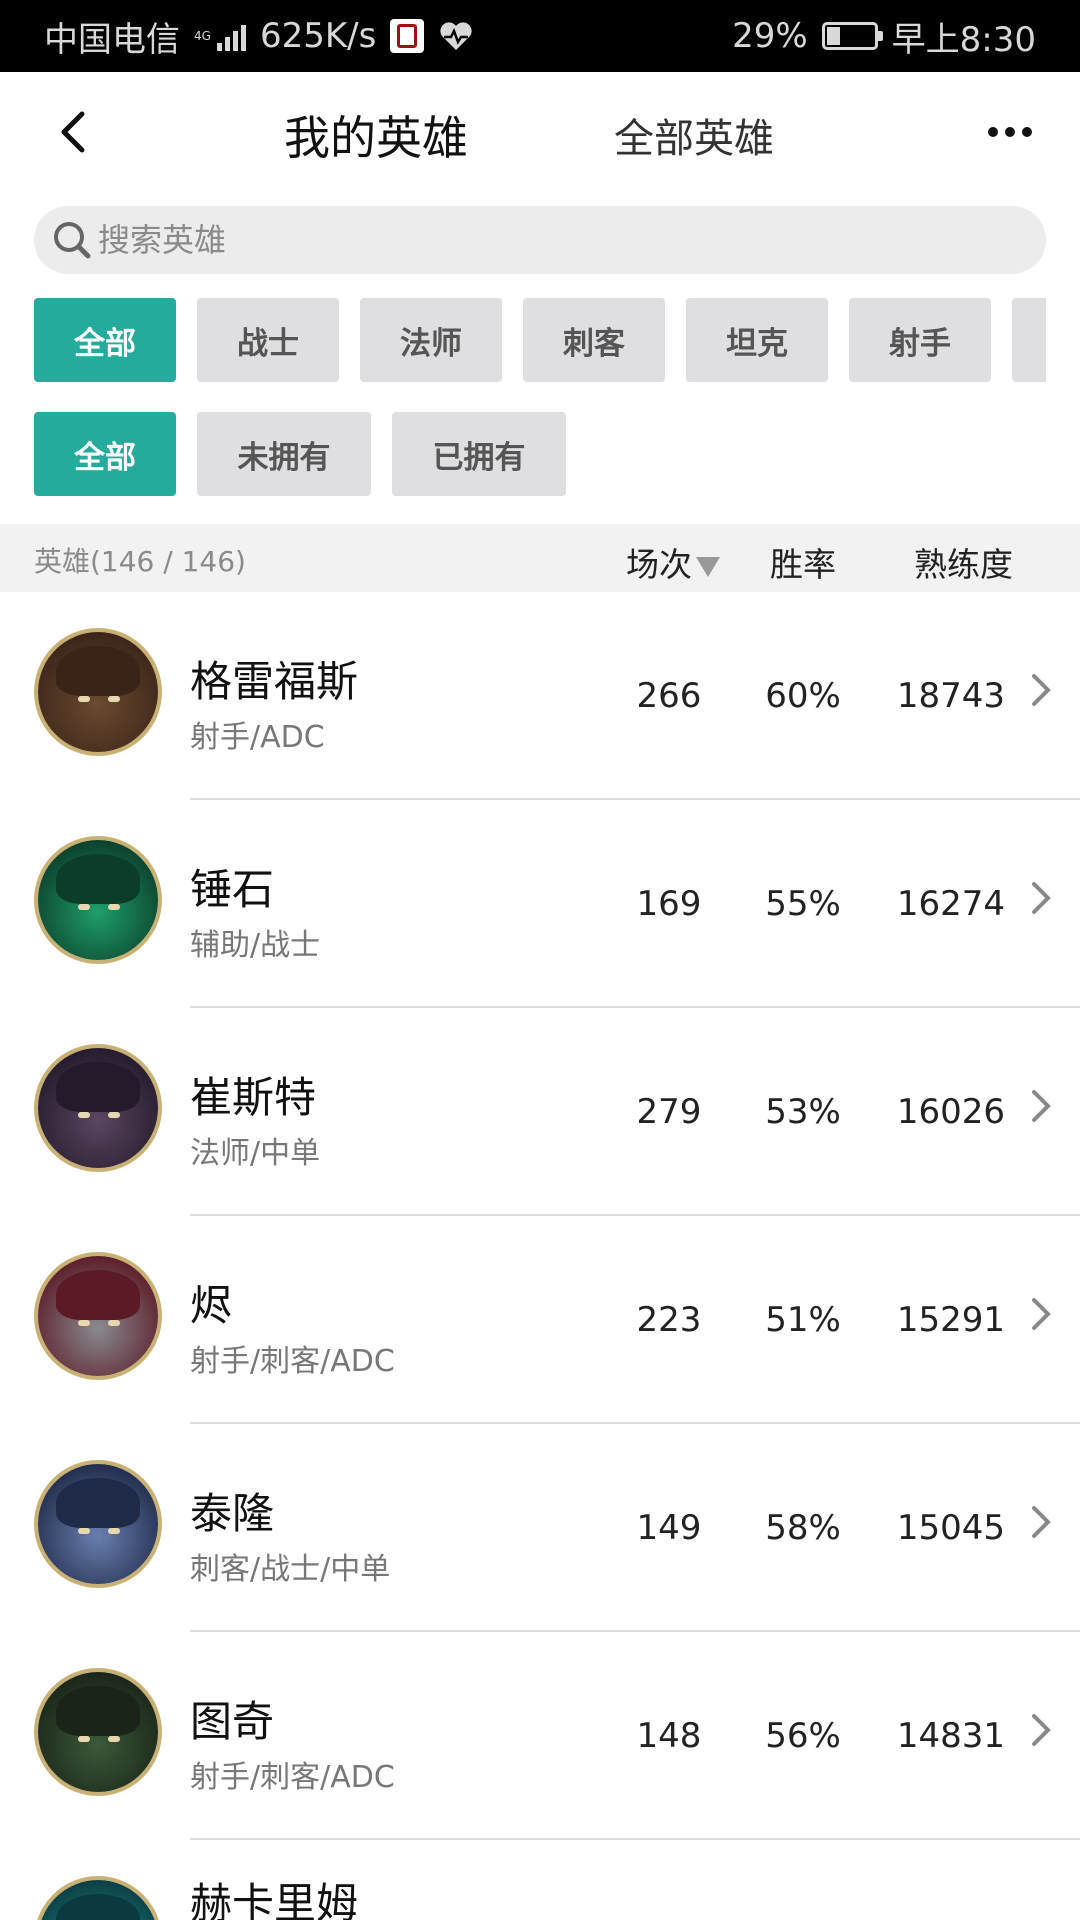 This screenshot has height=1920, width=1080. What do you see at coordinates (290, 1569) in the screenshot?
I see `hero-roles: 刺客/战士/中单` at bounding box center [290, 1569].